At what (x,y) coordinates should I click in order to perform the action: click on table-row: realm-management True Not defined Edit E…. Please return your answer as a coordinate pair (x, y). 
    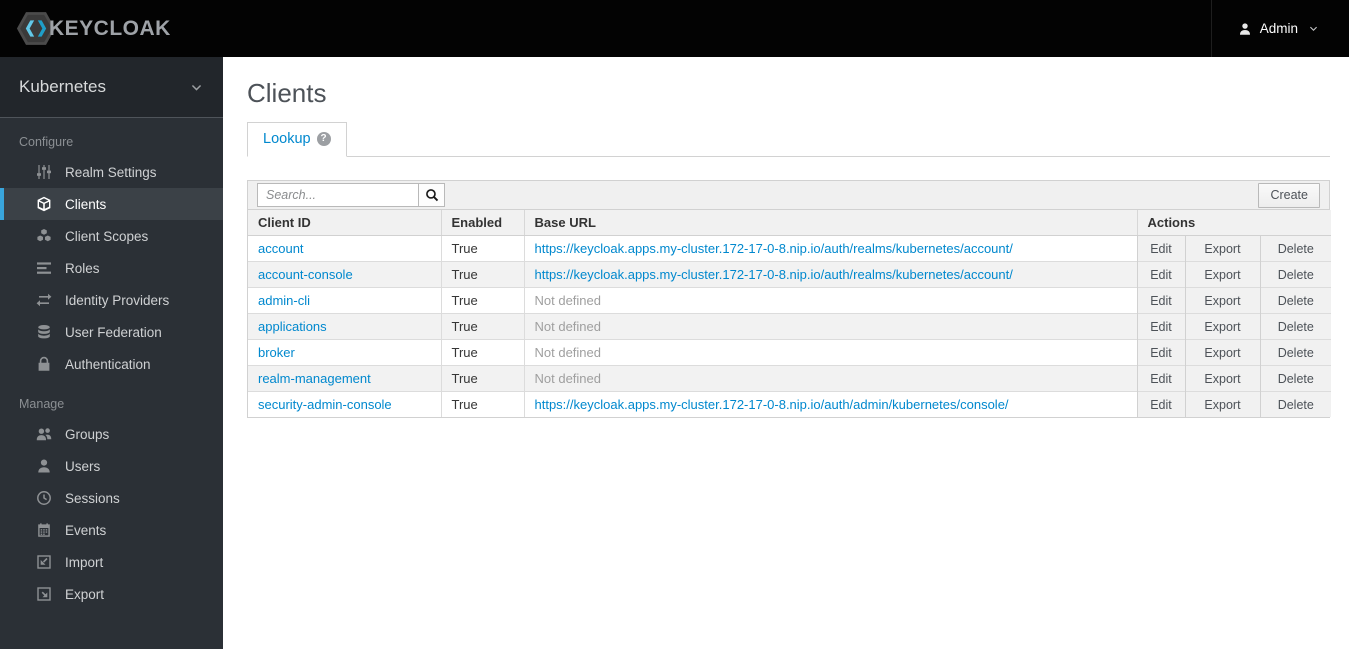
    Looking at the image, I should click on (790, 378).